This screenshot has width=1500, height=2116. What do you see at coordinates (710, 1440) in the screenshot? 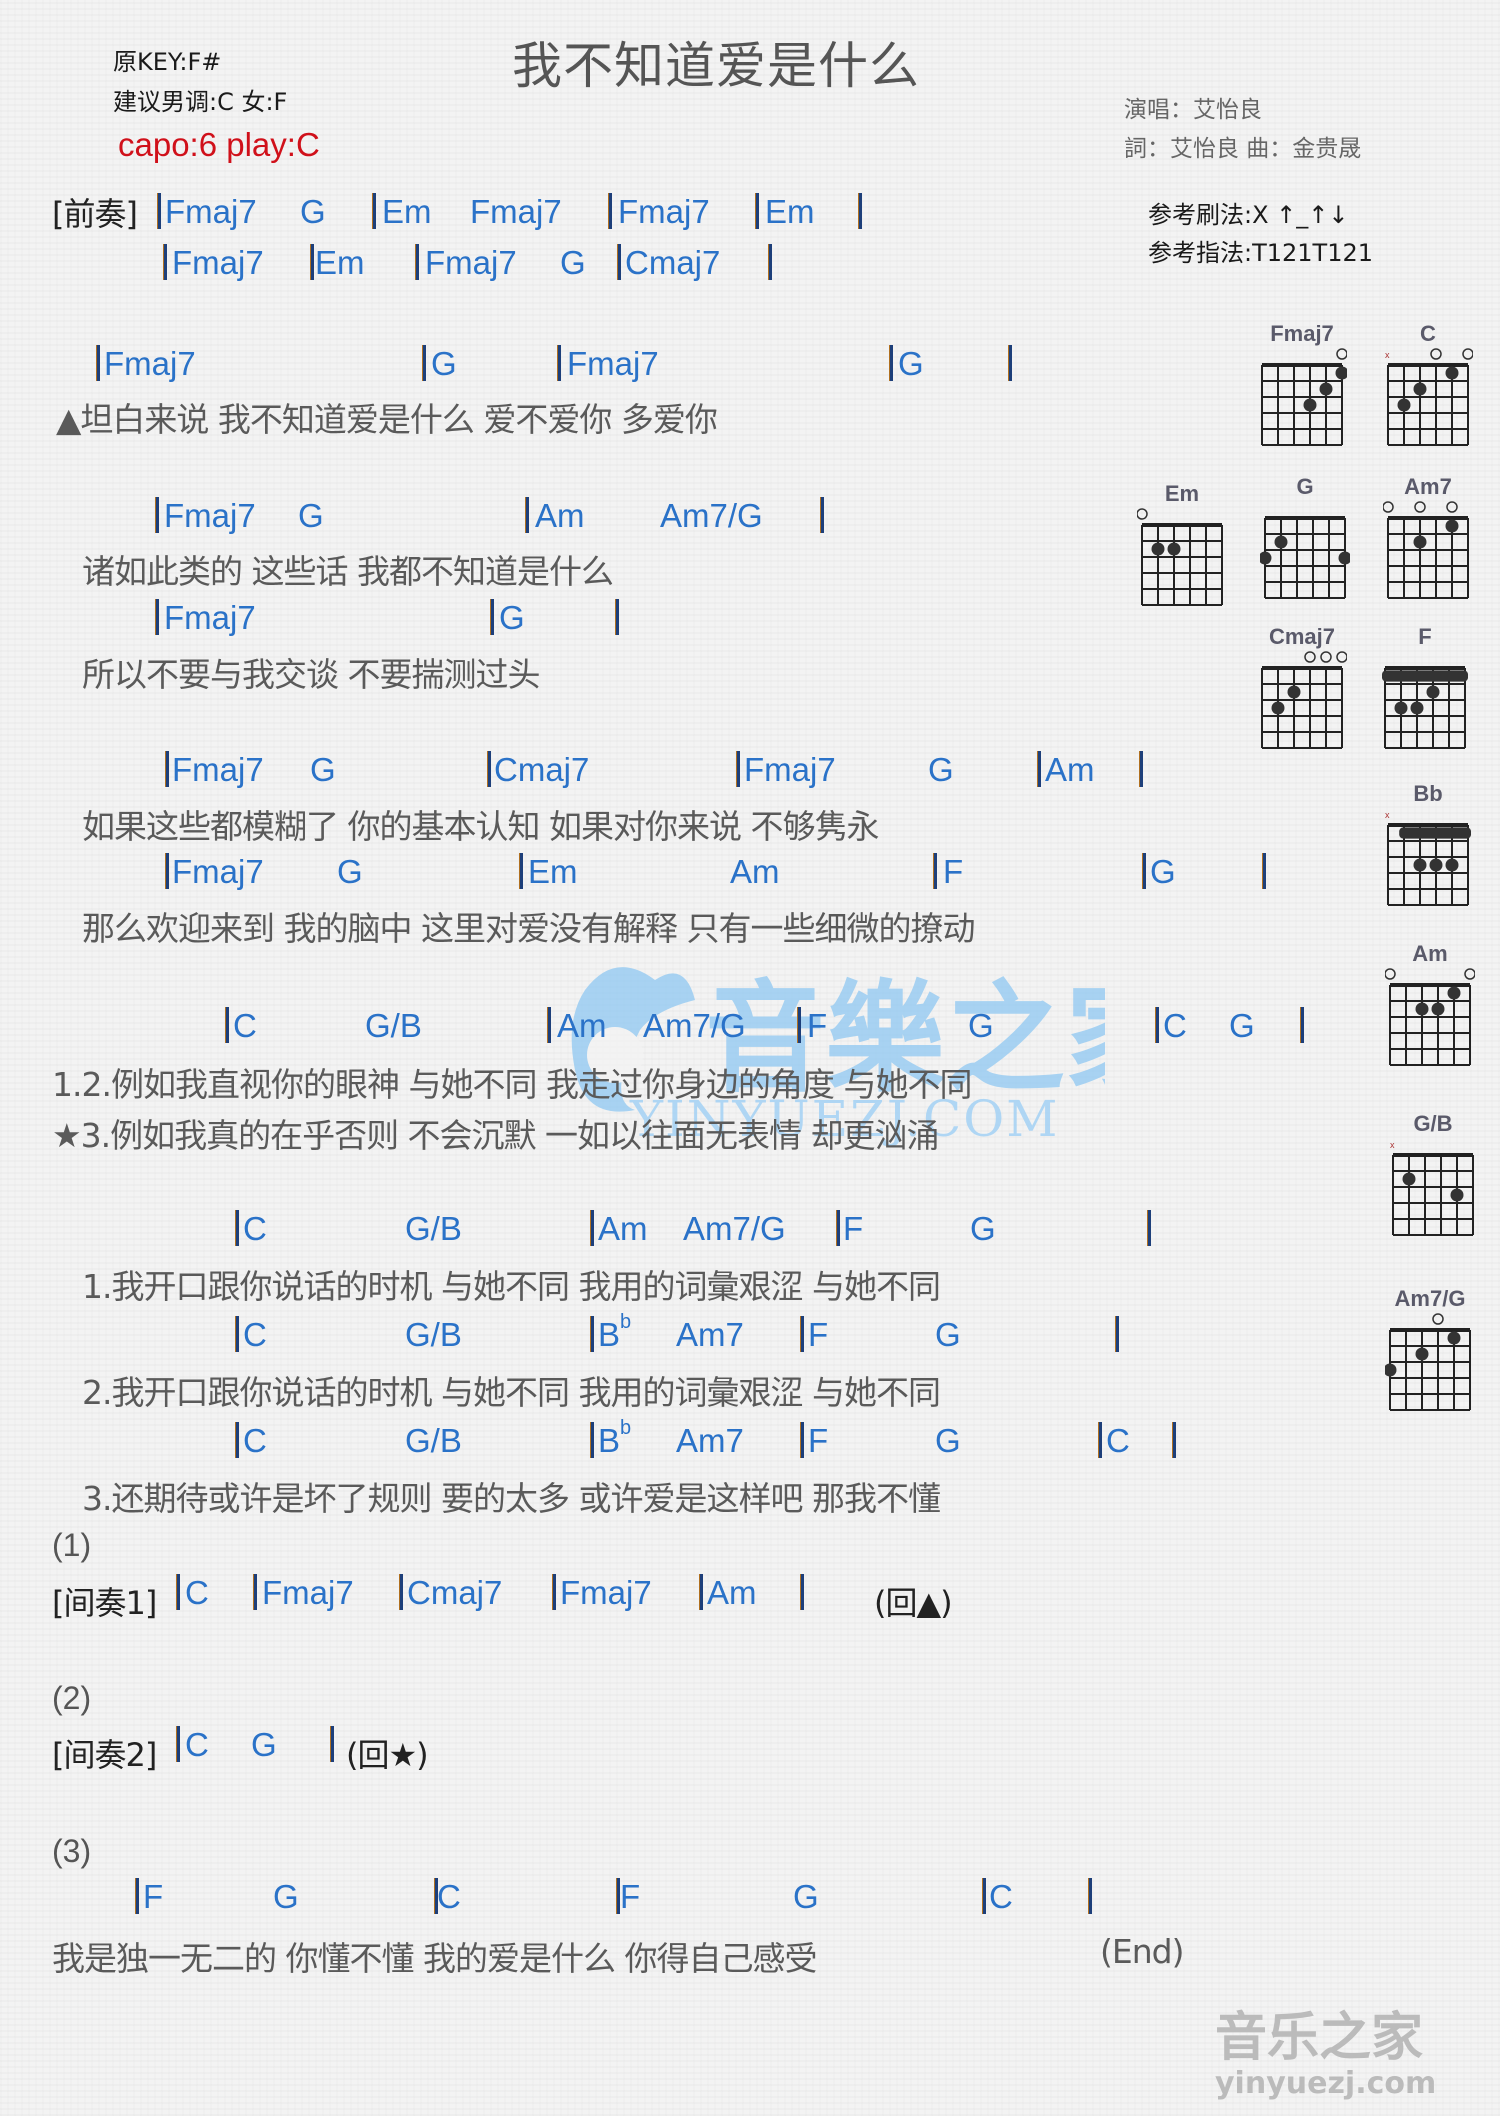
I see `chord-symbol: Am7` at bounding box center [710, 1440].